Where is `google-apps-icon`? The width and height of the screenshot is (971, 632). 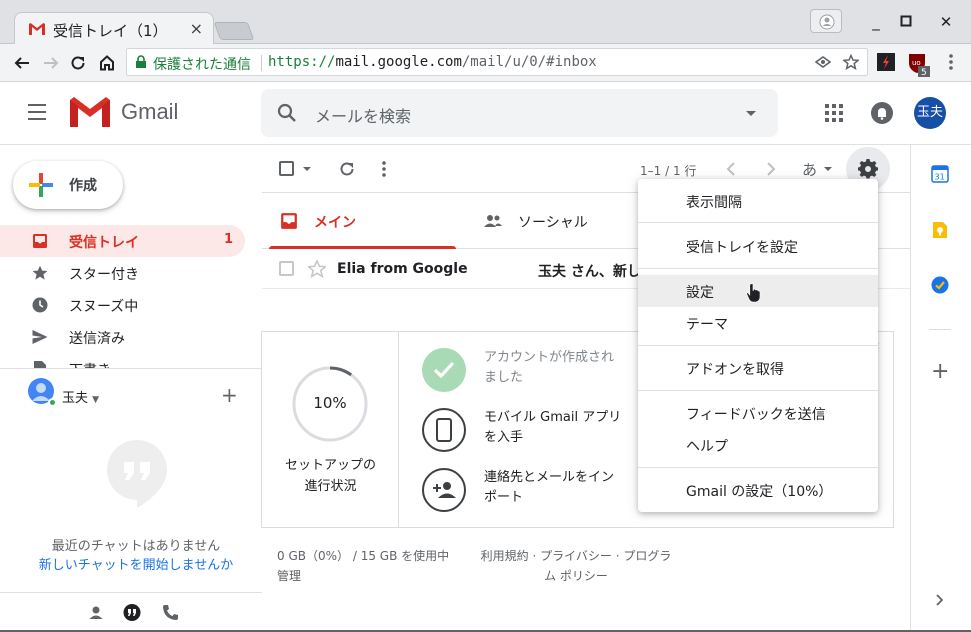
google-apps-icon is located at coordinates (834, 113).